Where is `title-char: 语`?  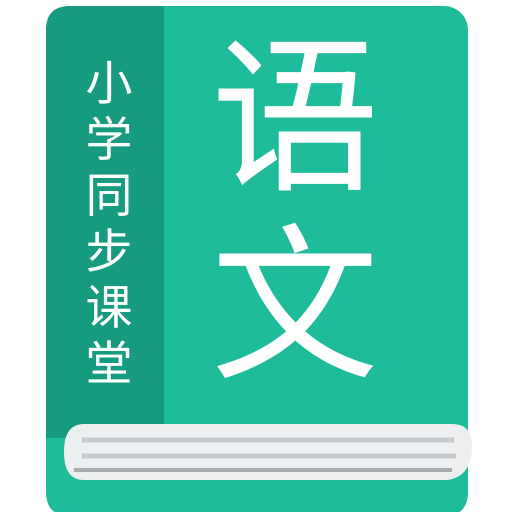 title-char: 语 is located at coordinates (295, 119).